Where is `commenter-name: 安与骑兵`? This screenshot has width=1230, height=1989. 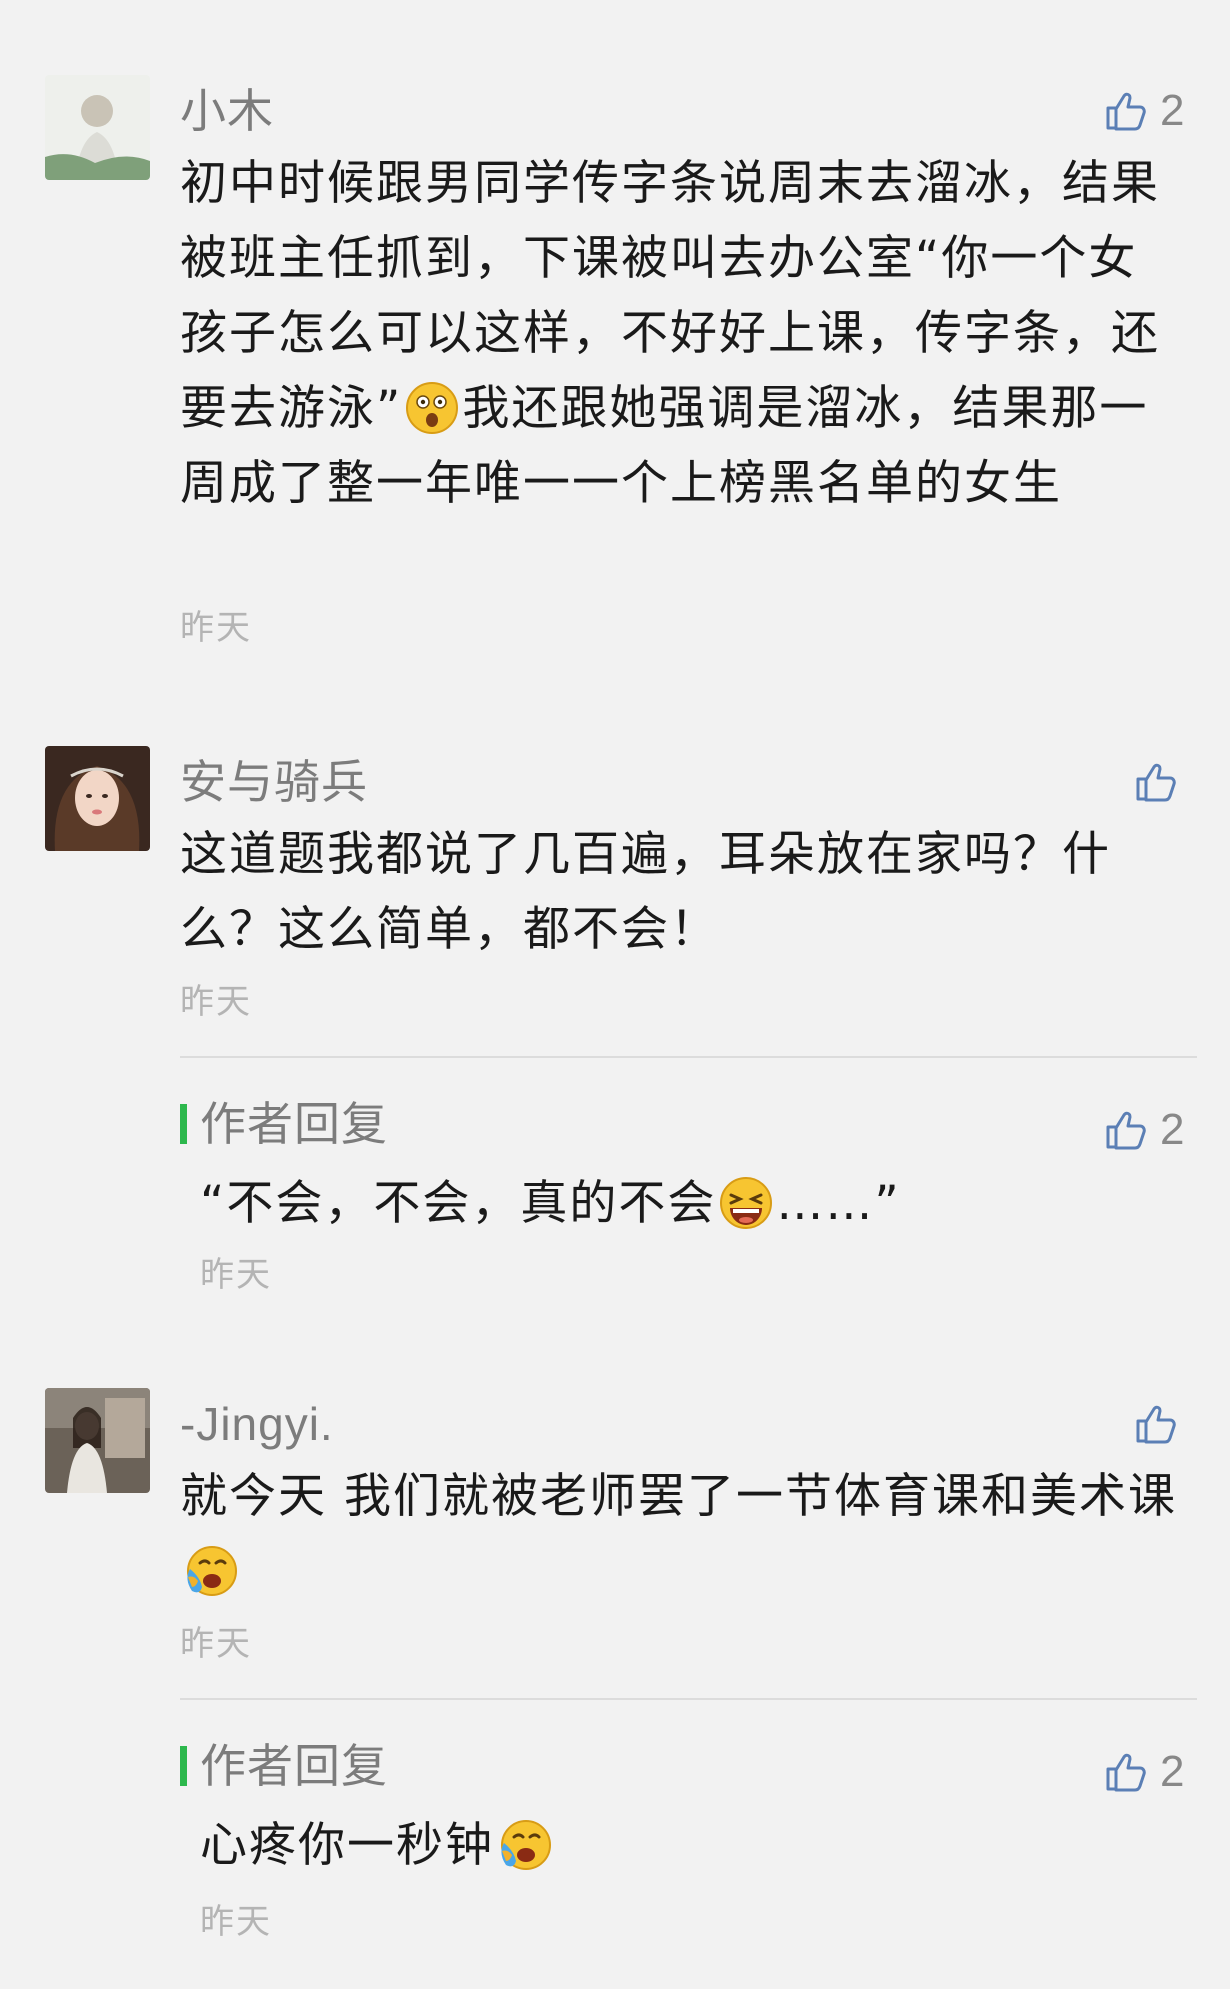 commenter-name: 安与骑兵 is located at coordinates (274, 782).